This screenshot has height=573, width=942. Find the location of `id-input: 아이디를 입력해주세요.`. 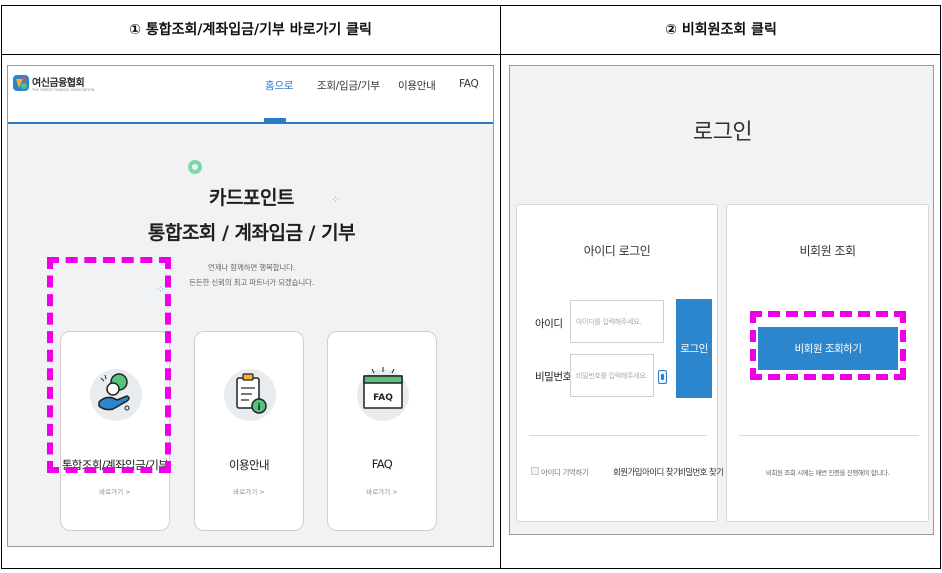

id-input: 아이디를 입력해주세요. is located at coordinates (617, 321).